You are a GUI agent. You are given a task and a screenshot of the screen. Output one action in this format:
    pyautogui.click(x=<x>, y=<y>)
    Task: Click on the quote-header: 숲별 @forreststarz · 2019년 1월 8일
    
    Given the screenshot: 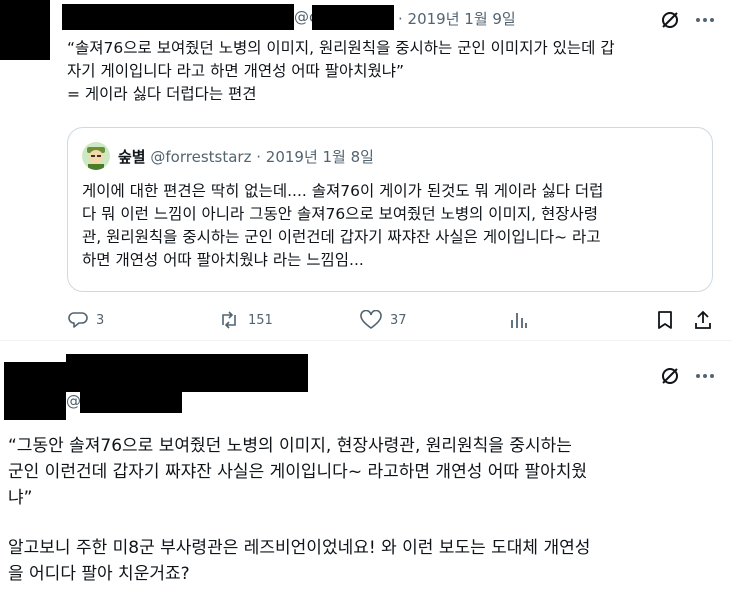 What is the action you would take?
    pyautogui.click(x=246, y=156)
    